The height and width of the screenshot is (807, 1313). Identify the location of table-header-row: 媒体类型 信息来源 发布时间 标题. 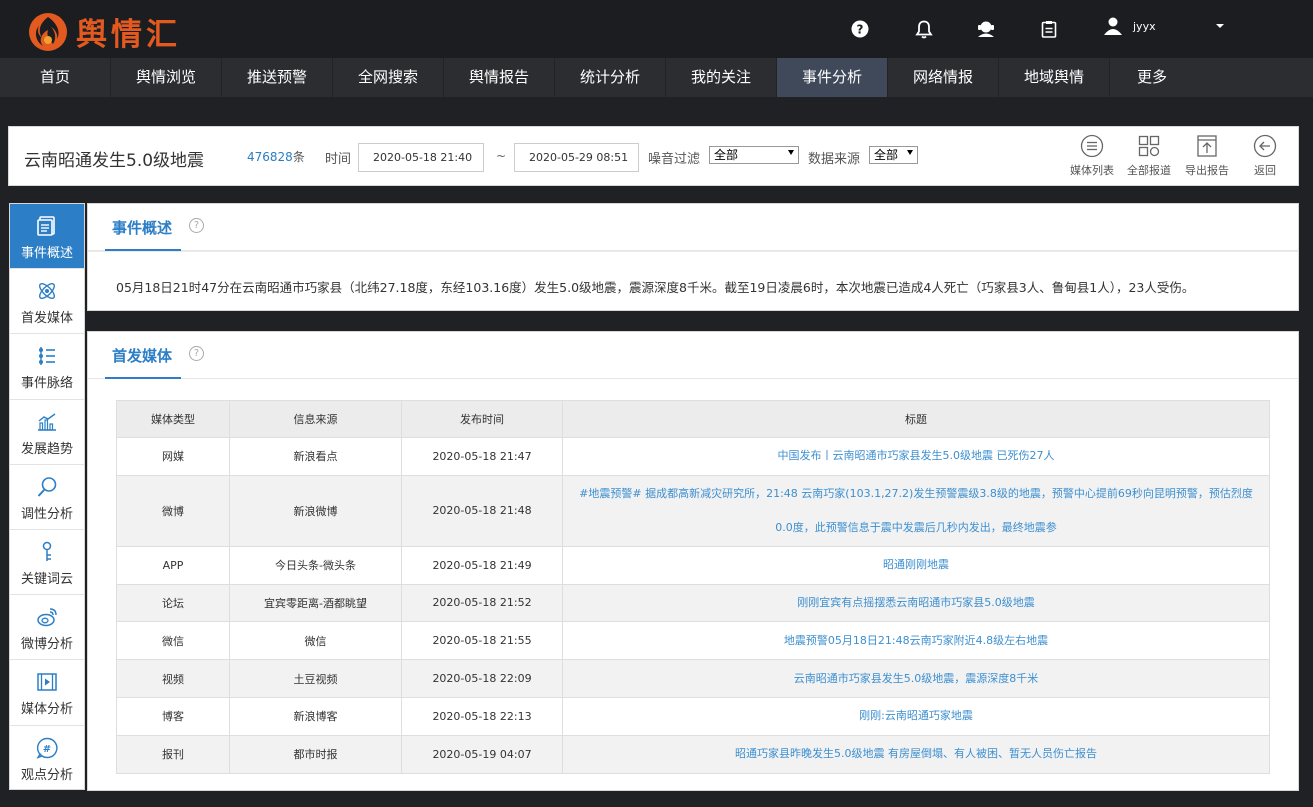
(693, 419).